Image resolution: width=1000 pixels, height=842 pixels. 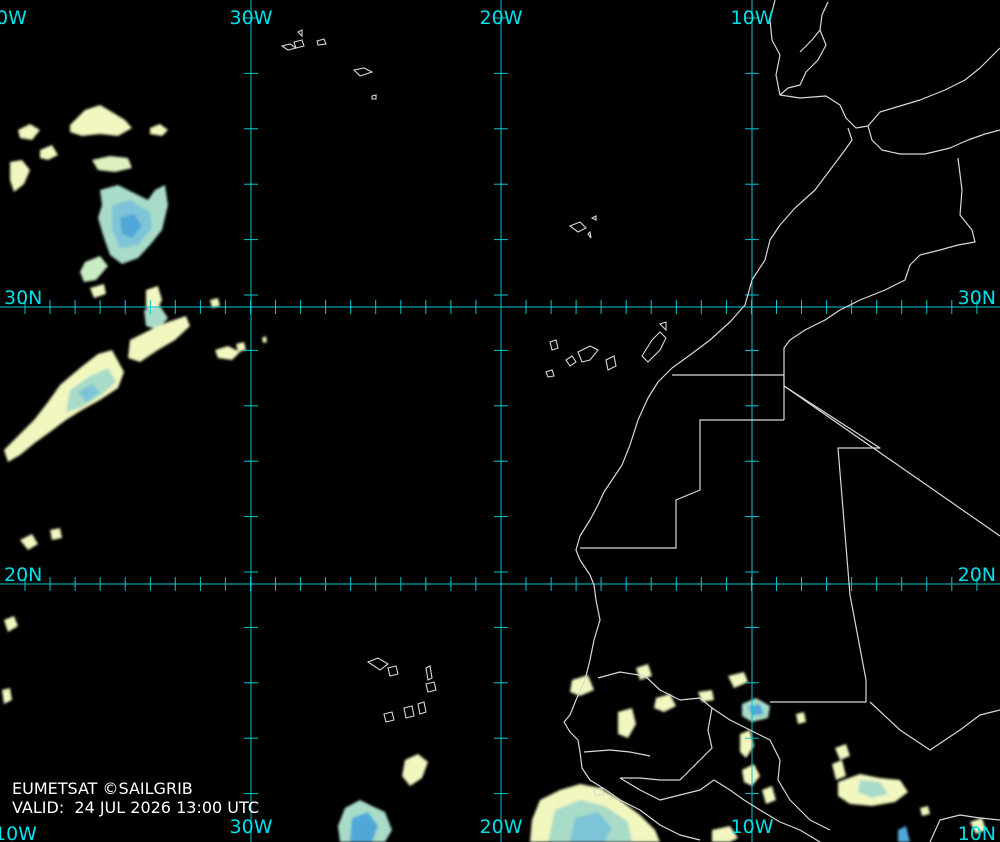 What do you see at coordinates (251, 18) in the screenshot?
I see `lon-label-top: 30W` at bounding box center [251, 18].